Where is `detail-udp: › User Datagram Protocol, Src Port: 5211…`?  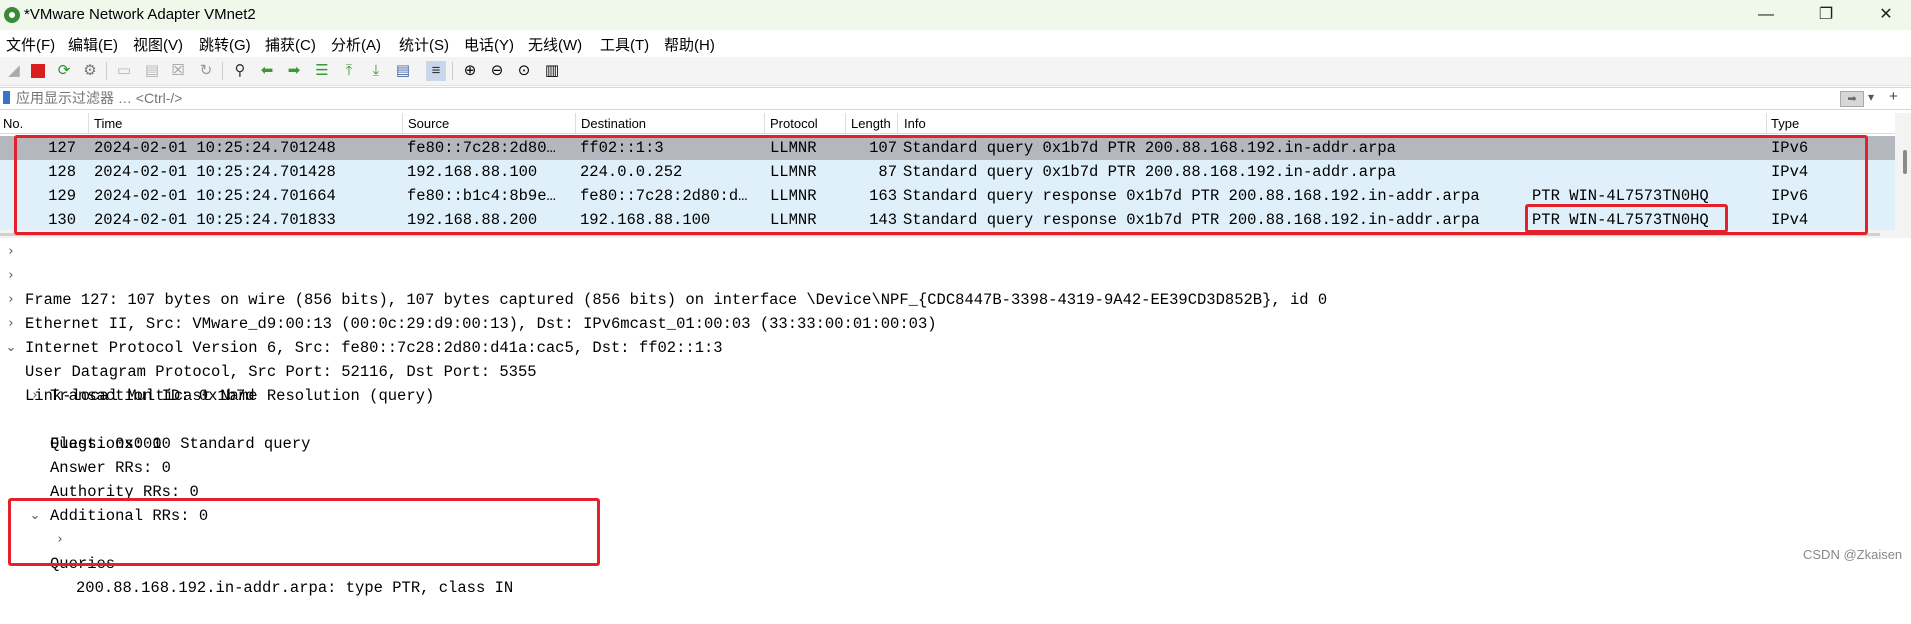
detail-udp: › User Datagram Protocol, Src Port: 5211… is located at coordinates (268, 346).